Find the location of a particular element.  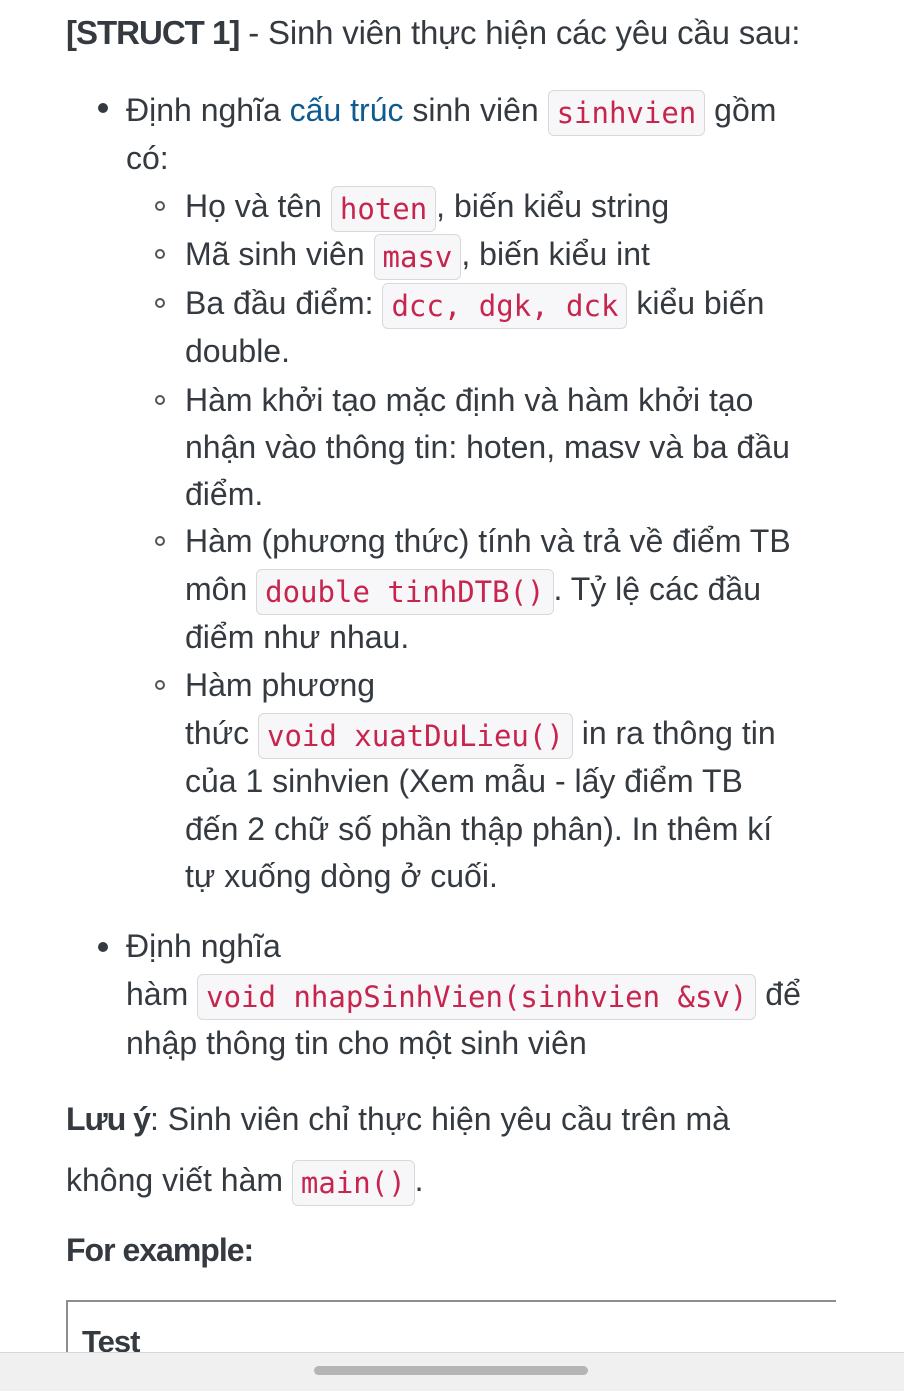

heading-text: - Sinh viên thực hiện các yêu cầu sau: is located at coordinates (520, 32).